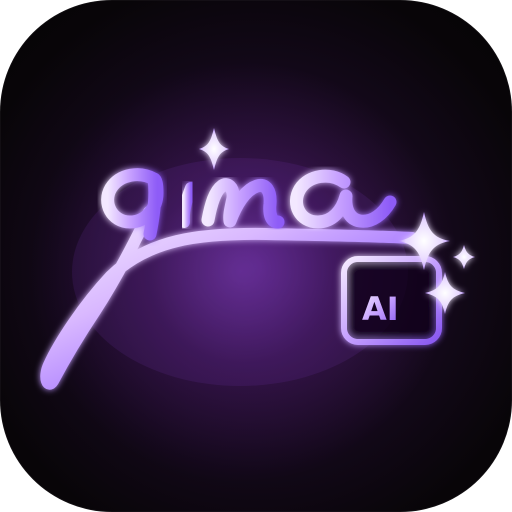 The image size is (512, 512). I want to click on sparkle-icon, so click(464, 257).